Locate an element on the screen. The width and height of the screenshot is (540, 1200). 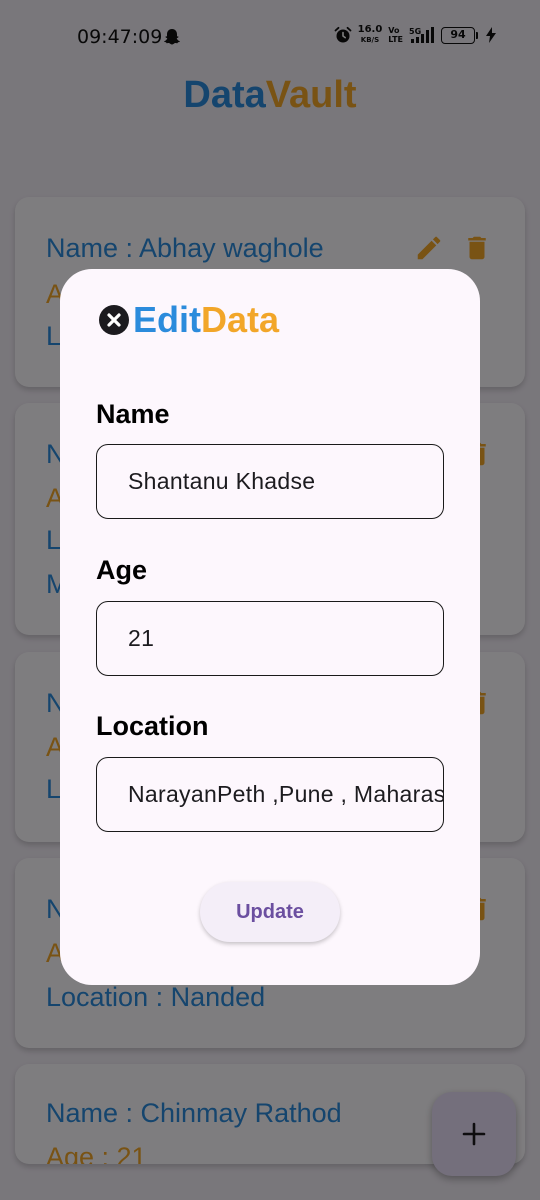
update-button: Update is located at coordinates (270, 912).